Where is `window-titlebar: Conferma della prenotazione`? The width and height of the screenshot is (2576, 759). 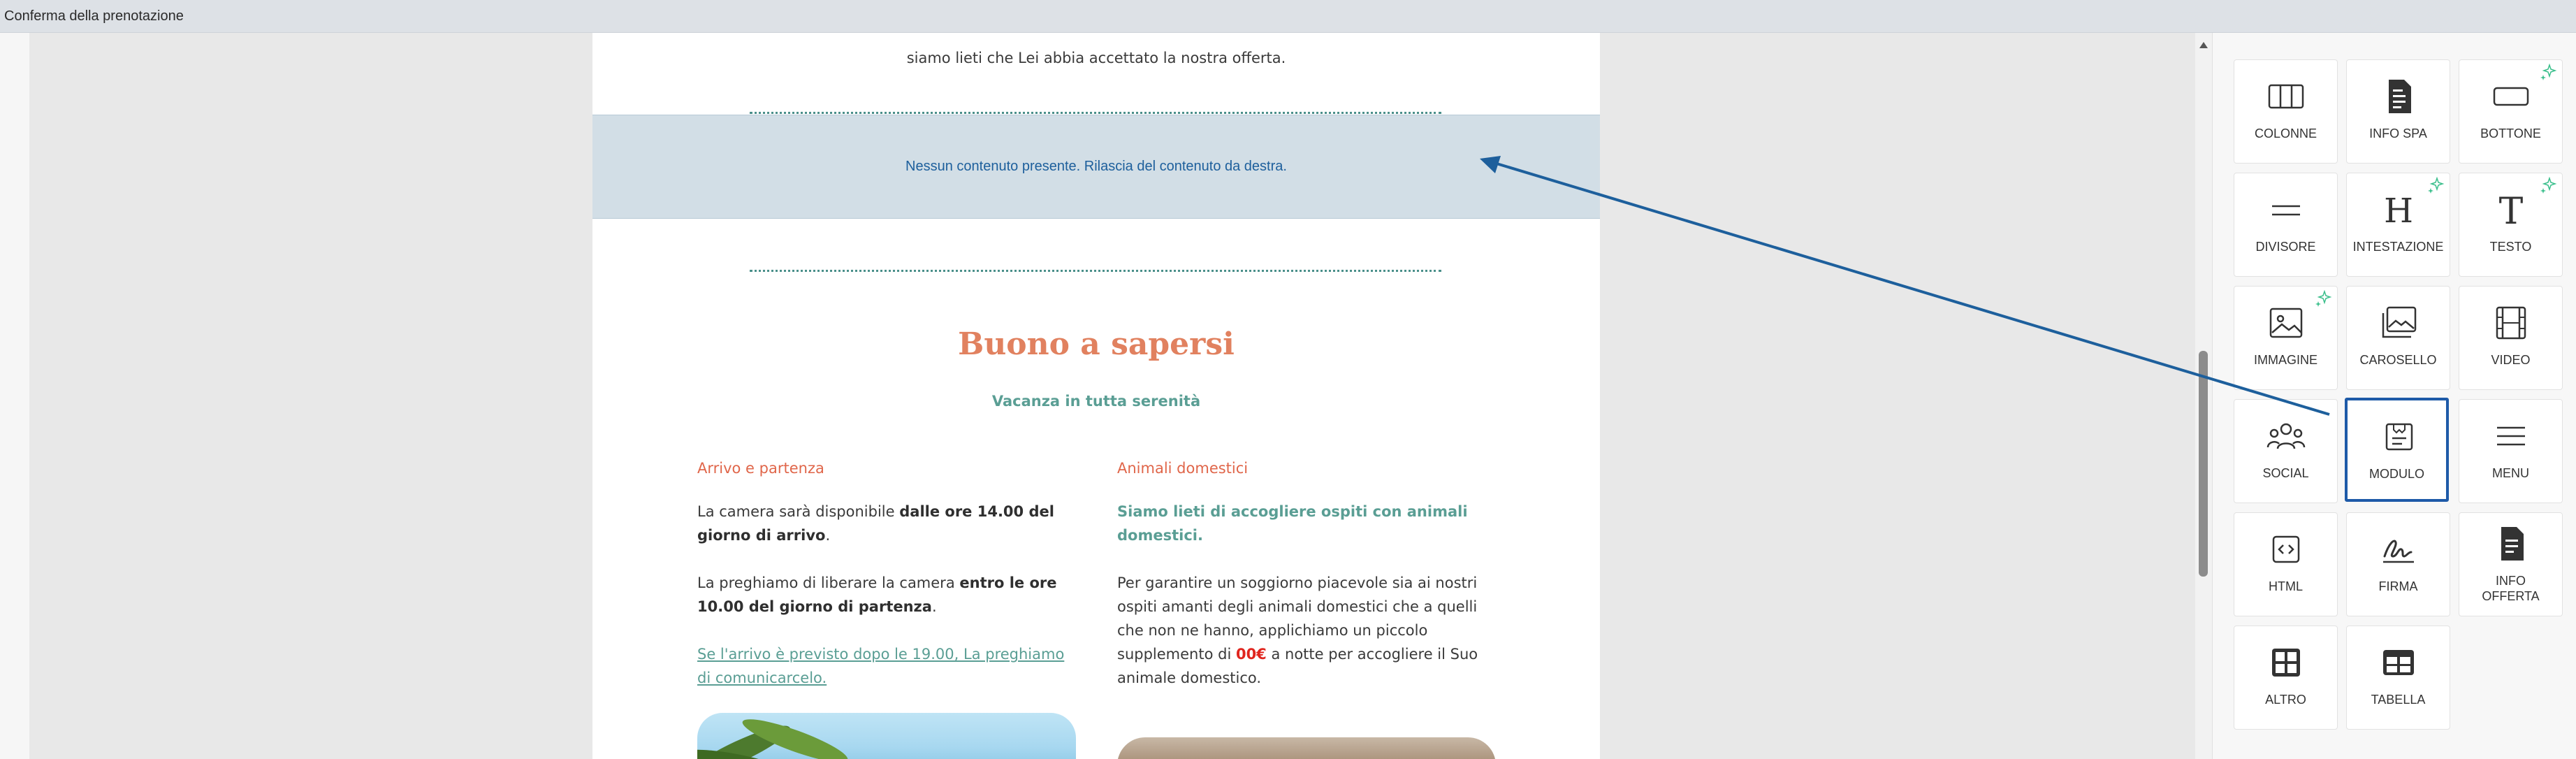 window-titlebar: Conferma della prenotazione is located at coordinates (1288, 16).